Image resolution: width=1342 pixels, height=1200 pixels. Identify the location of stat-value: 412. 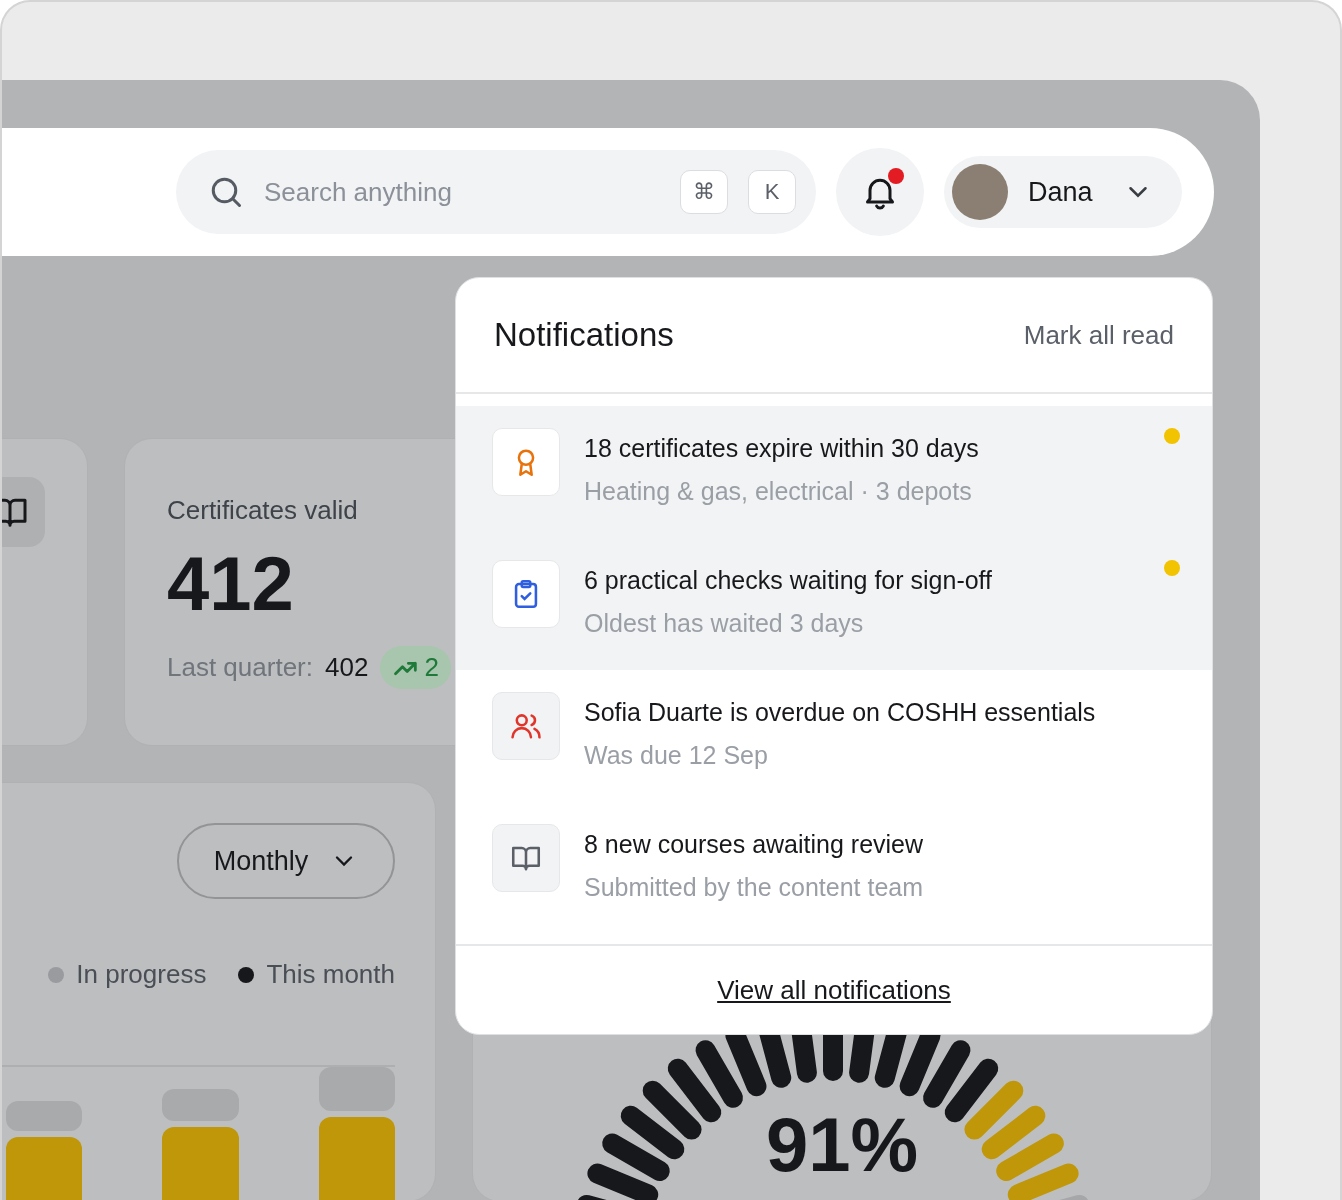
(230, 584).